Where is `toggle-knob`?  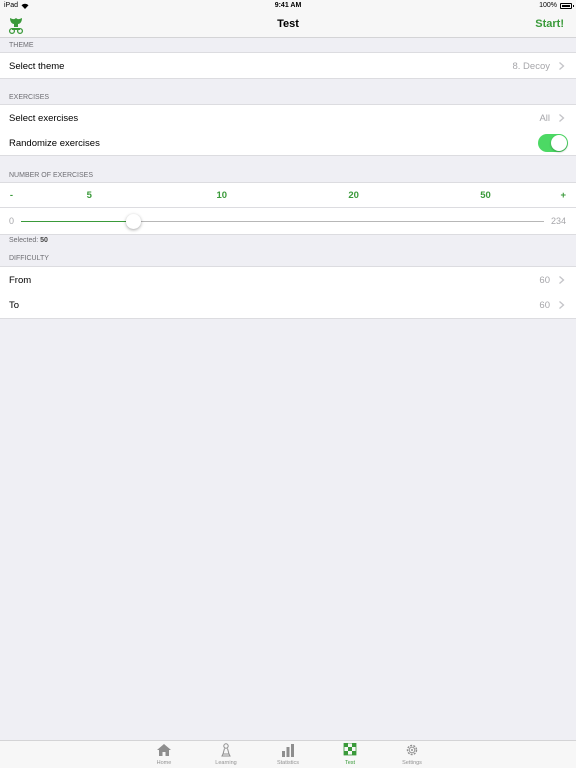 toggle-knob is located at coordinates (559, 143).